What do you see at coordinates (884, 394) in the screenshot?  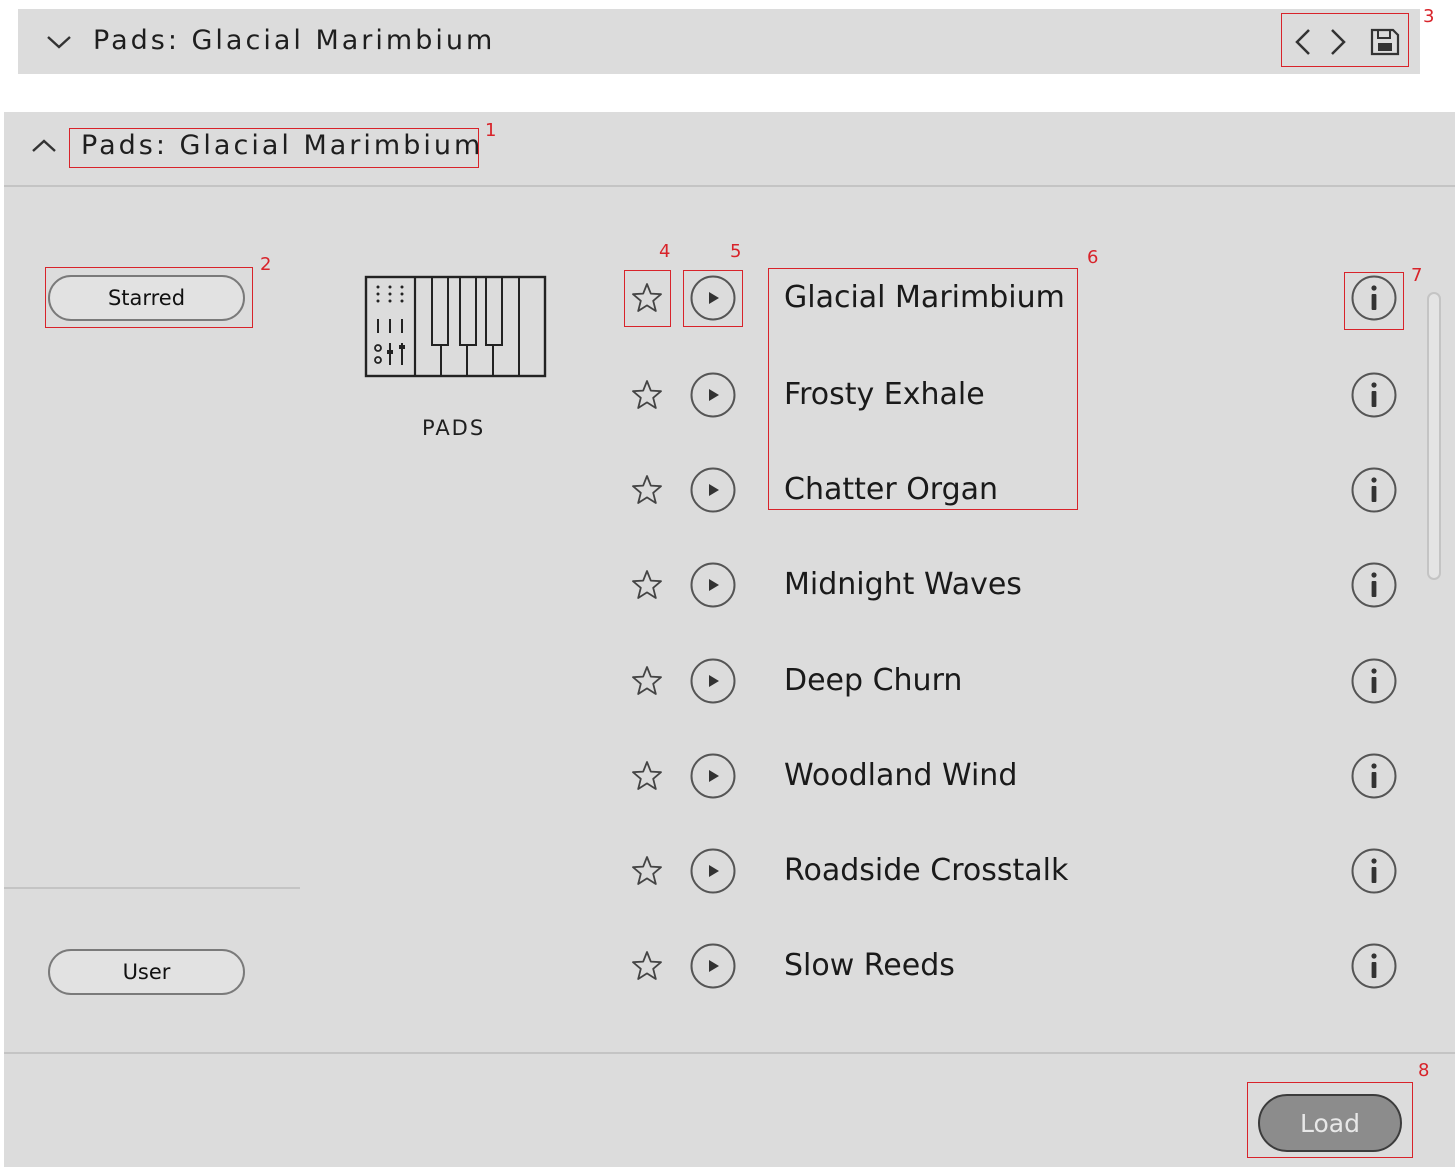 I see `preset-name: Frosty Exhale` at bounding box center [884, 394].